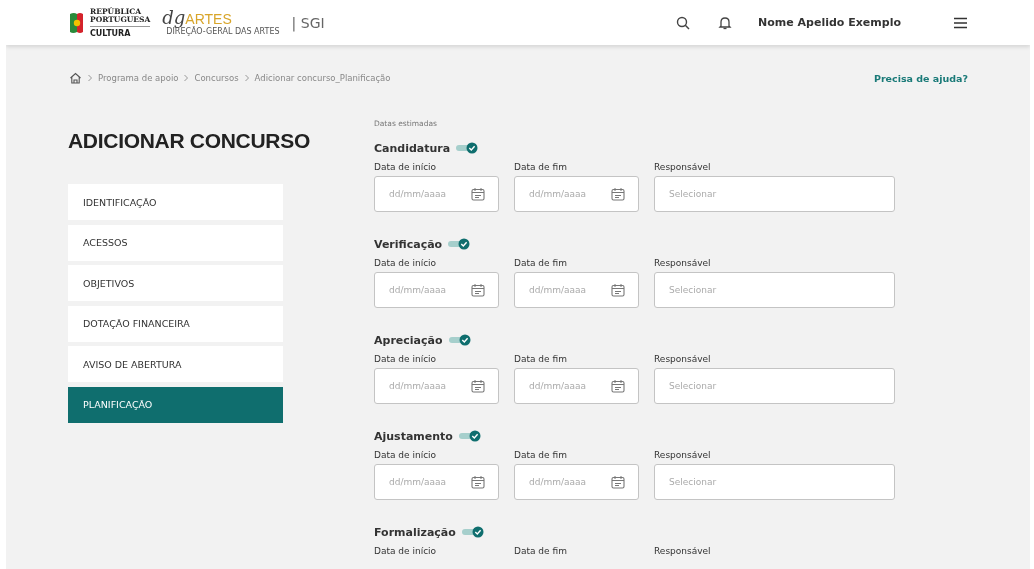 The height and width of the screenshot is (569, 1034). Describe the element at coordinates (111, 33) in the screenshot. I see `logo-subtitle: CULTURA` at that location.